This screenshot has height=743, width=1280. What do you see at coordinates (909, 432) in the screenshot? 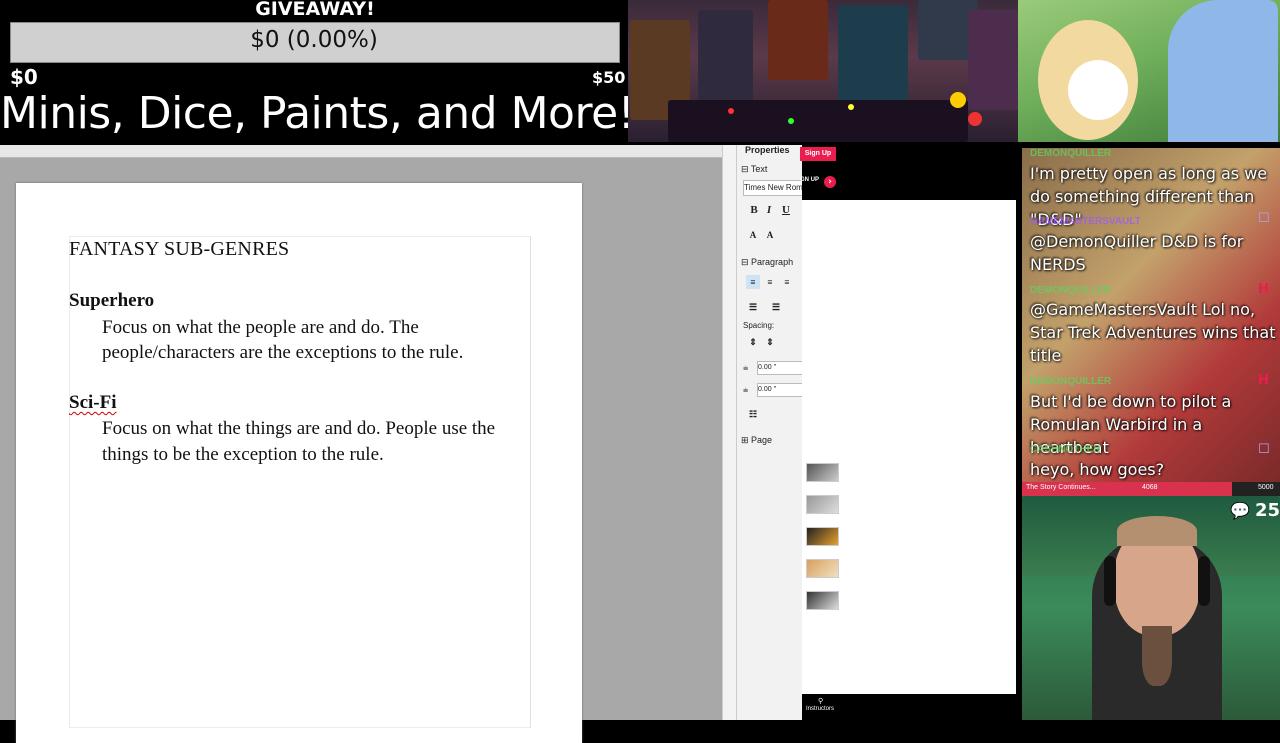
I see `web-panel` at bounding box center [909, 432].